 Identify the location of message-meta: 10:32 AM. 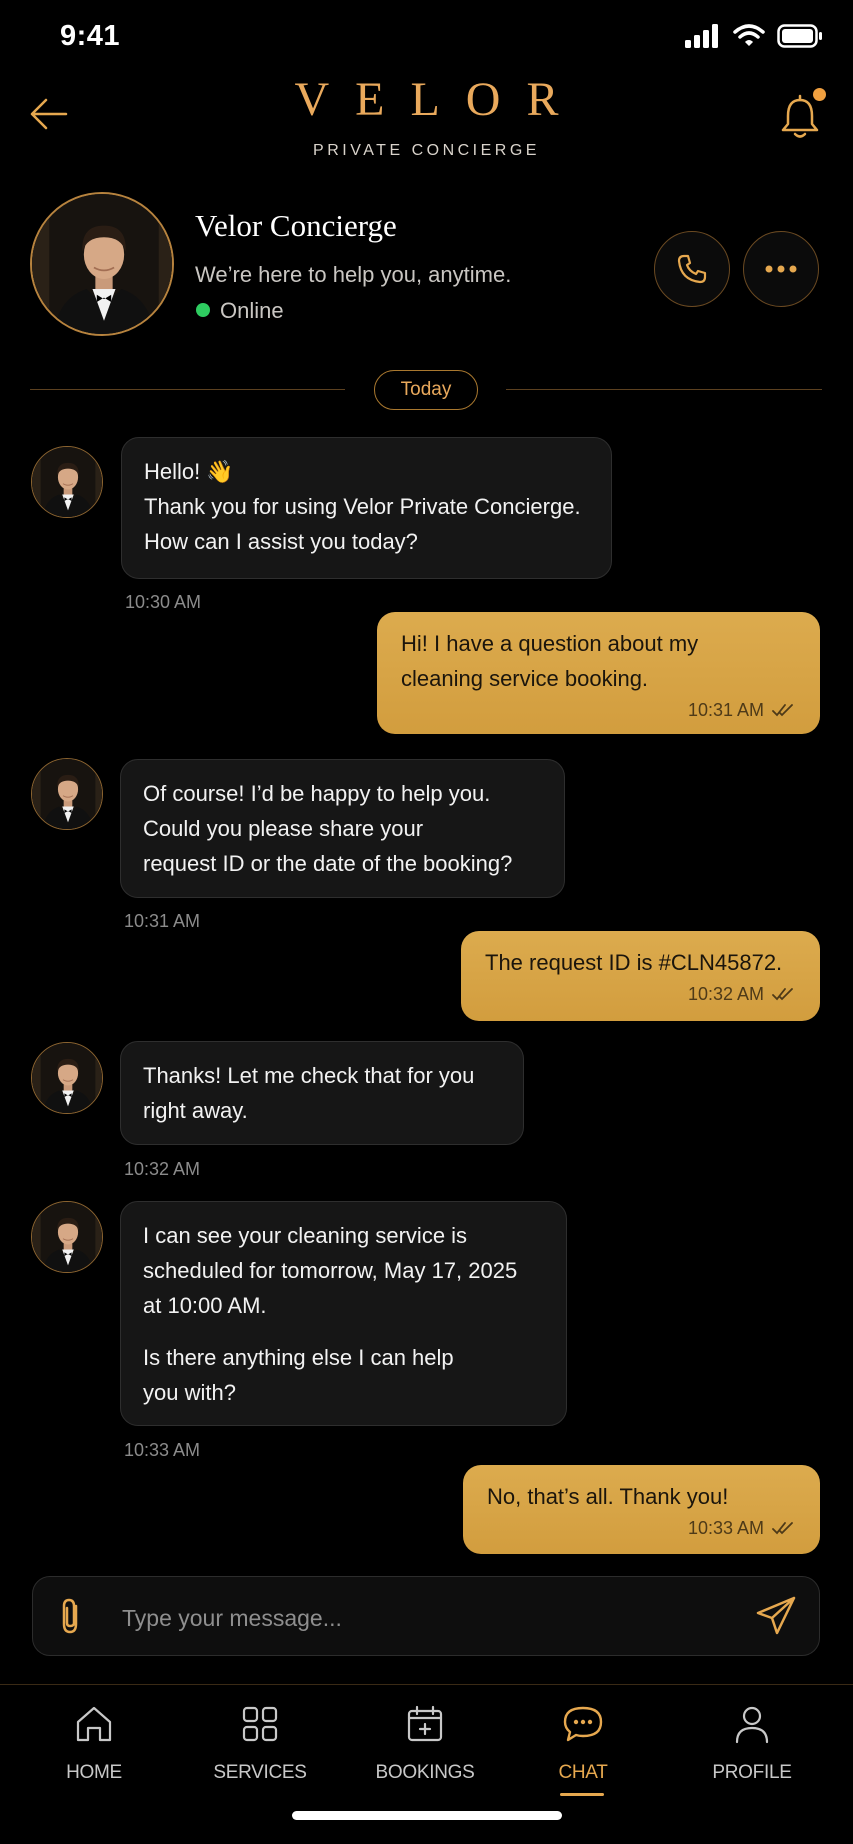
(640, 994).